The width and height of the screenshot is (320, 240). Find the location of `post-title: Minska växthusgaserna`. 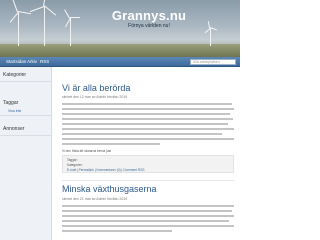

post-title: Minska växthusgaserna is located at coordinates (109, 189).